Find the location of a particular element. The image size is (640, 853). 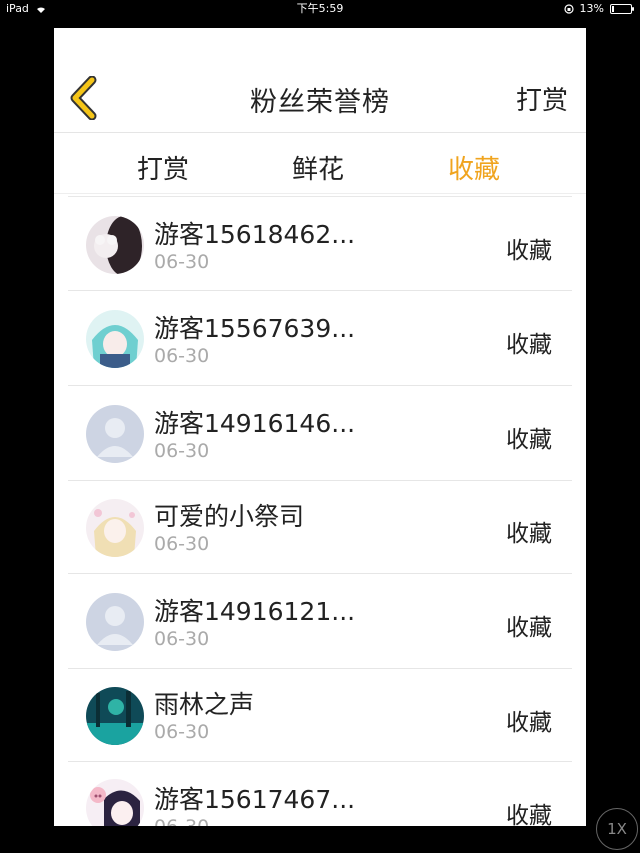

clock: 下午5:59 is located at coordinates (320, 8).